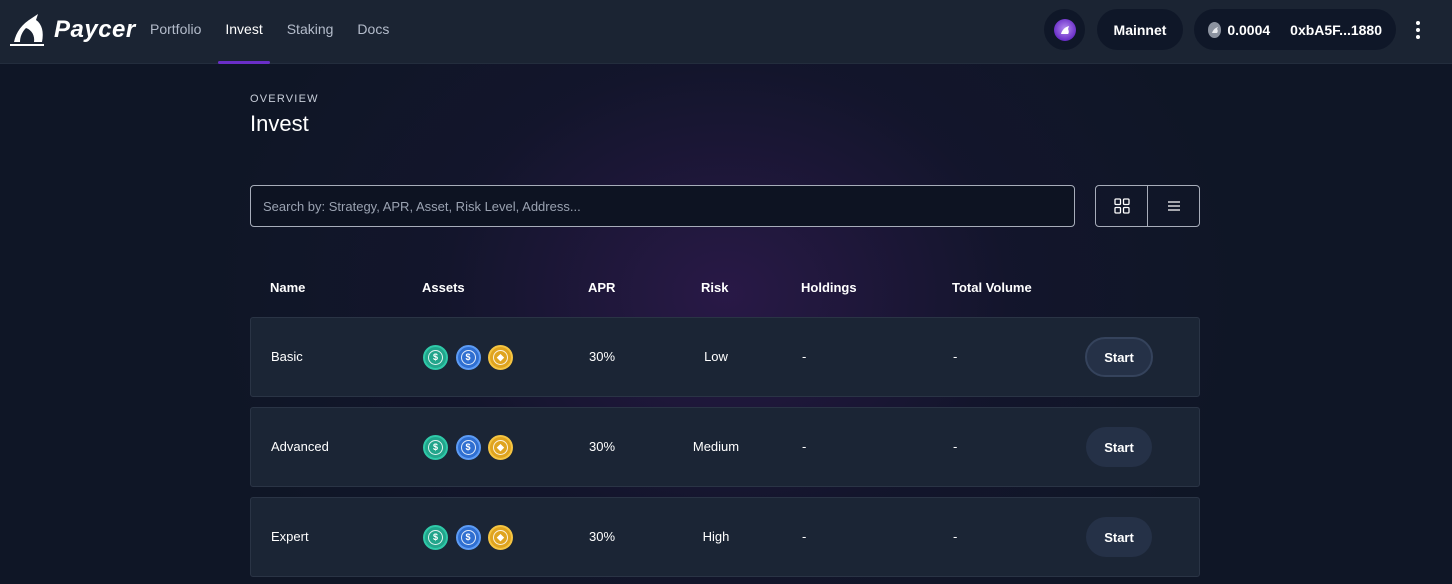 Image resolution: width=1452 pixels, height=584 pixels. Describe the element at coordinates (284, 99) in the screenshot. I see `page-eyebrow: OVERVIEW` at that location.